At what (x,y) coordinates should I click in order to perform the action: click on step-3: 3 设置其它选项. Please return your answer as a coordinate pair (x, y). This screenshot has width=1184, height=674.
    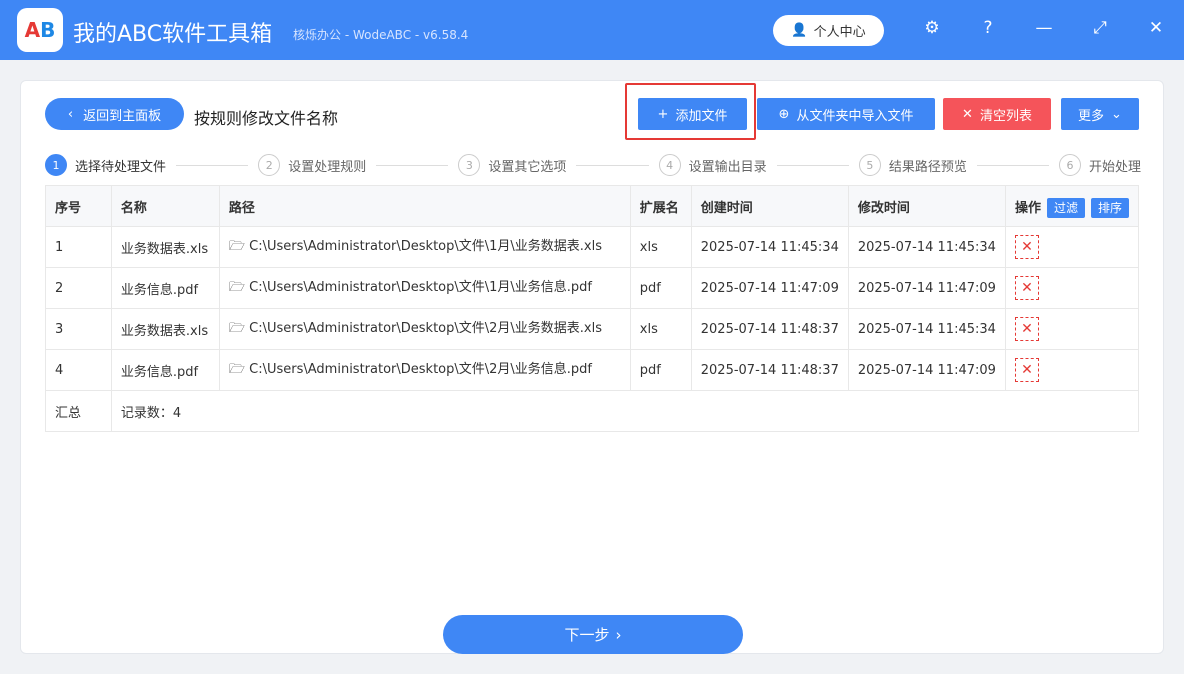
    Looking at the image, I should click on (512, 165).